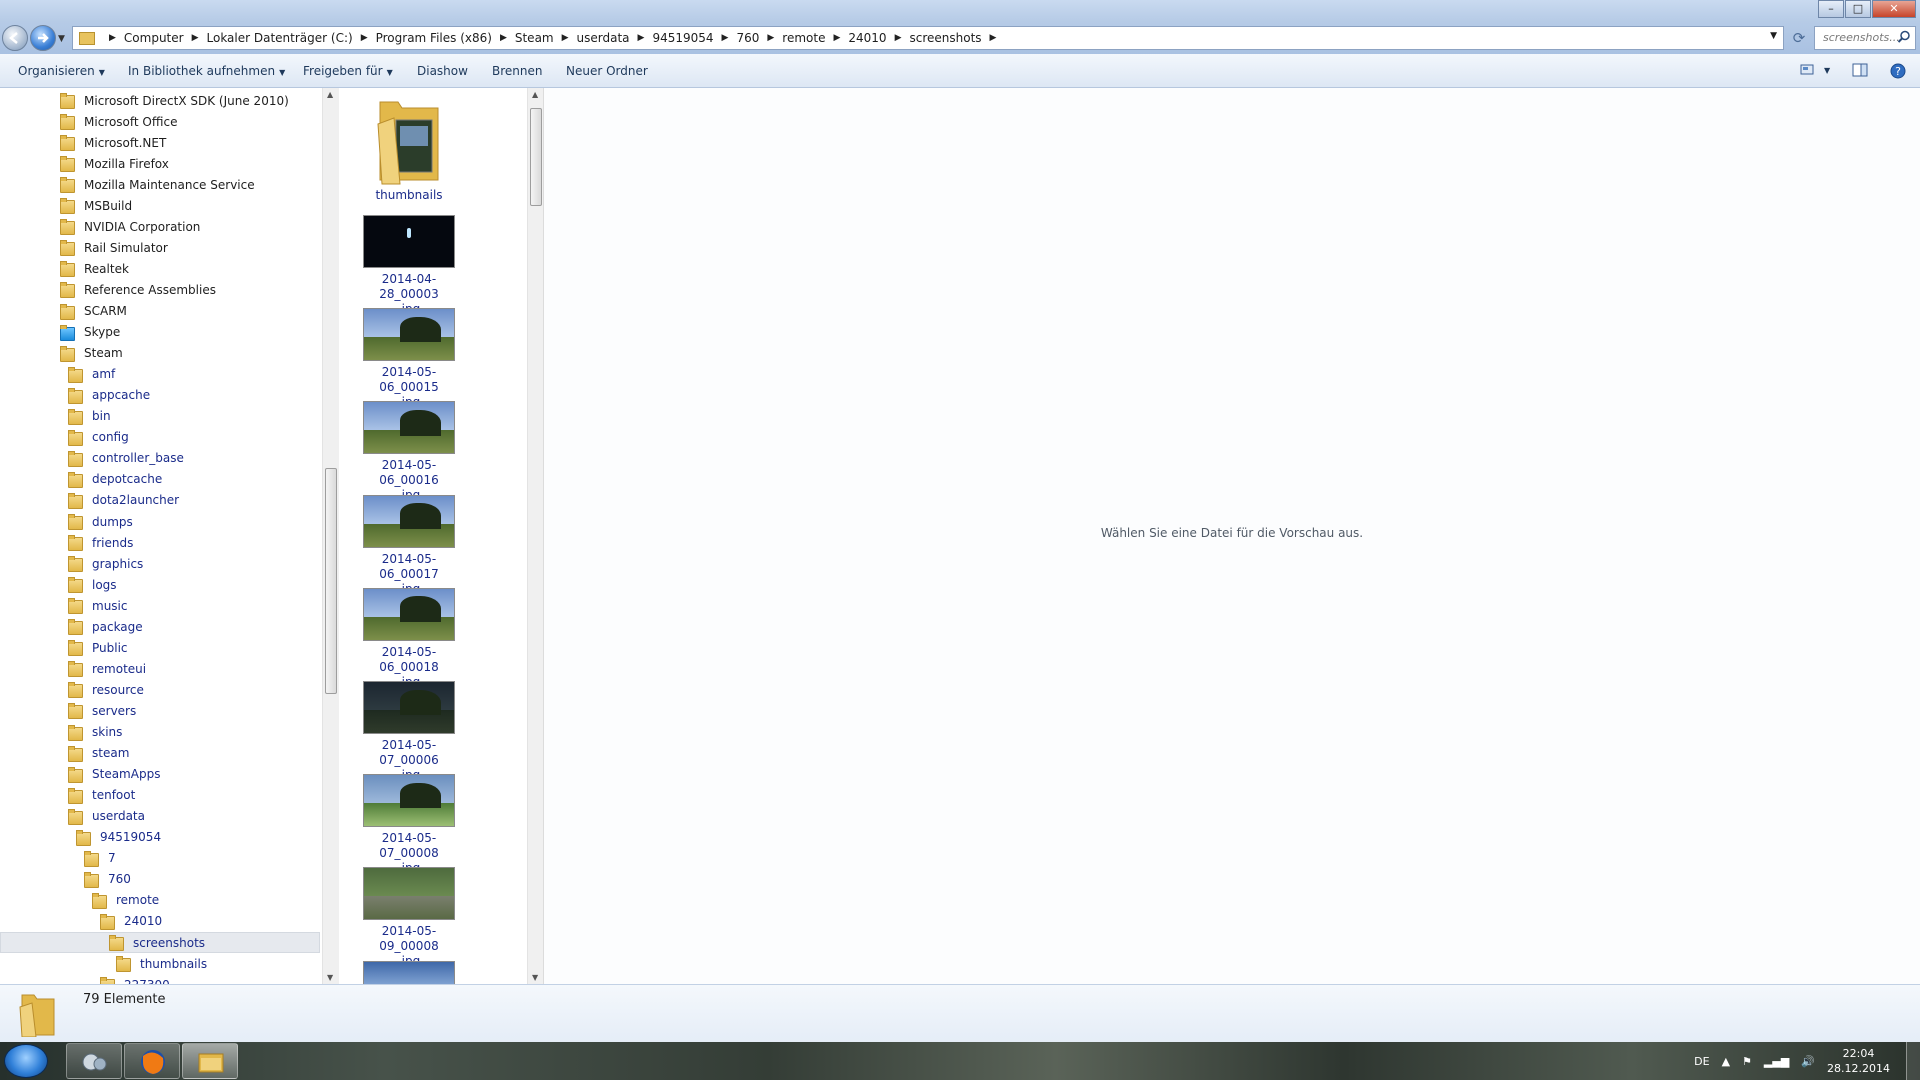  What do you see at coordinates (1799, 38) in the screenshot?
I see `refresh-icon: ⟳` at bounding box center [1799, 38].